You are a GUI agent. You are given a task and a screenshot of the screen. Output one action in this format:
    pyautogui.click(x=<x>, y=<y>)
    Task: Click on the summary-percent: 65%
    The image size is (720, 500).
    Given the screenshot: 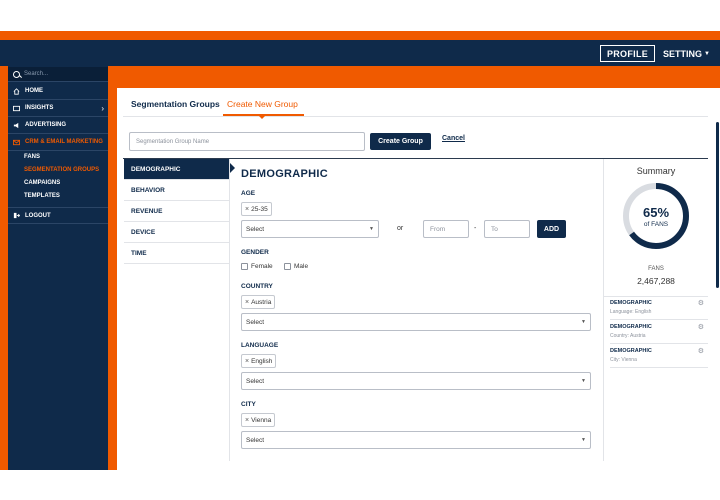 What is the action you would take?
    pyautogui.click(x=656, y=212)
    